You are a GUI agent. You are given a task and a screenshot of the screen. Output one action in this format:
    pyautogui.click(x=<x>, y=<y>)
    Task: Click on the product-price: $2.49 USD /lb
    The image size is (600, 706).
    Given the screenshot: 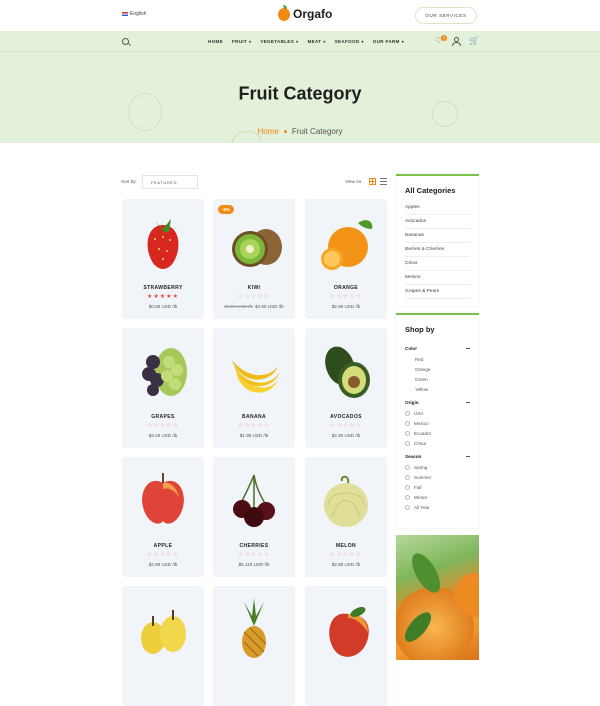 What is the action you would take?
    pyautogui.click(x=346, y=435)
    